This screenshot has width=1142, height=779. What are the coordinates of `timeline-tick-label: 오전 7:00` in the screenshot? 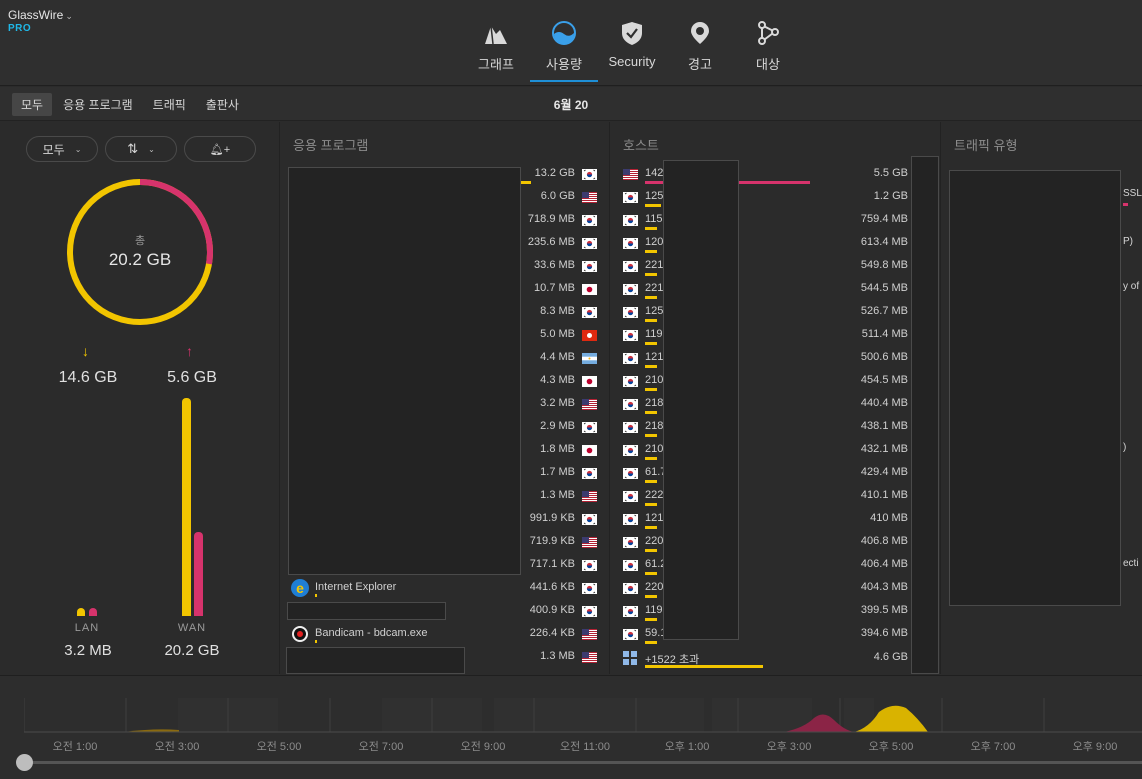 It's located at (381, 747).